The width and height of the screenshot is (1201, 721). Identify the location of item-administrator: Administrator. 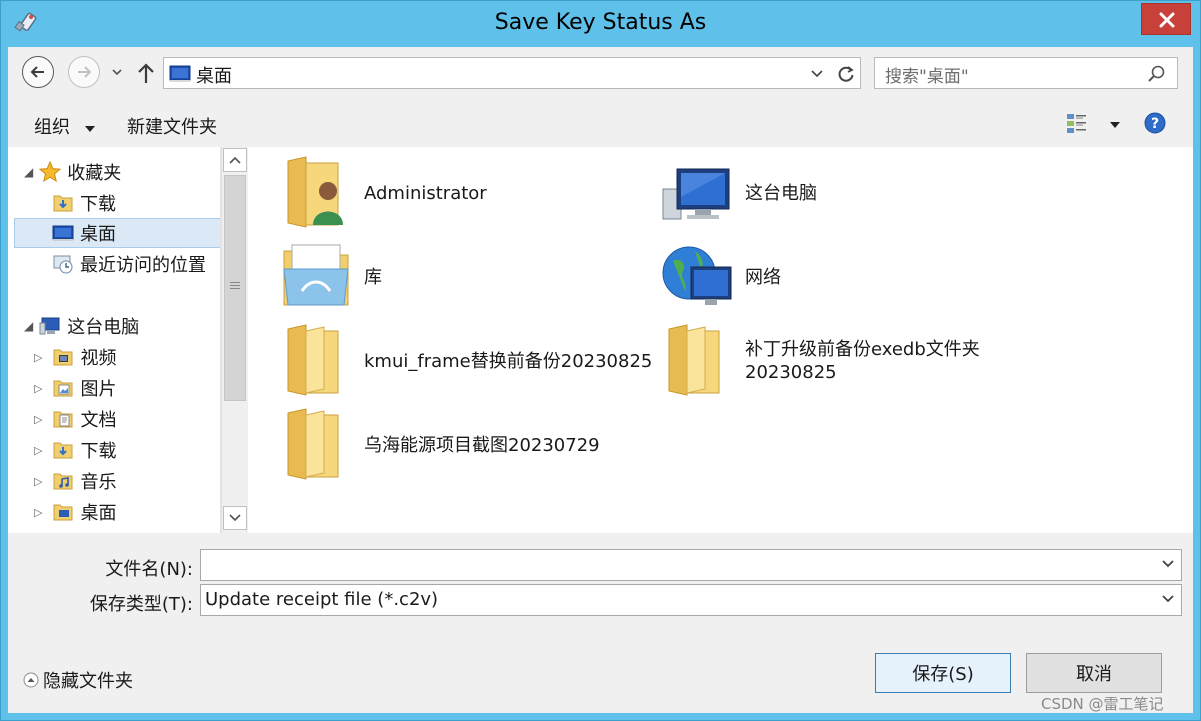
(383, 193).